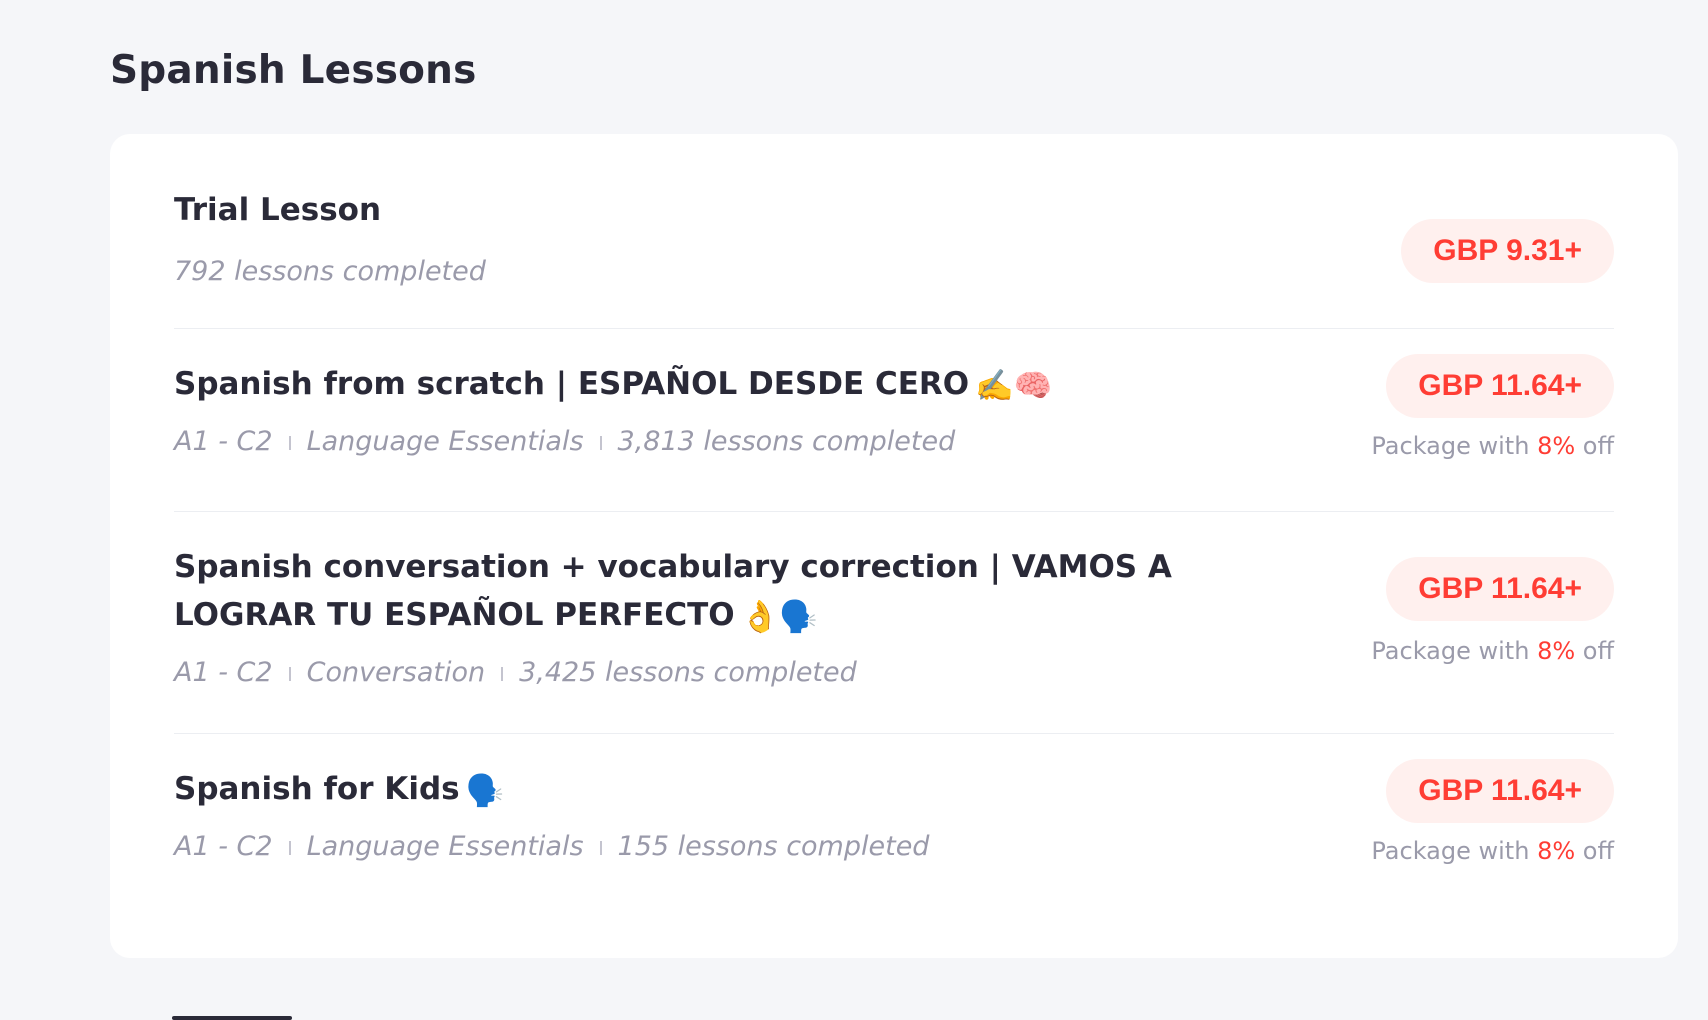 The width and height of the screenshot is (1708, 1020). I want to click on lesson-meta: 792 lessons completed, so click(330, 271).